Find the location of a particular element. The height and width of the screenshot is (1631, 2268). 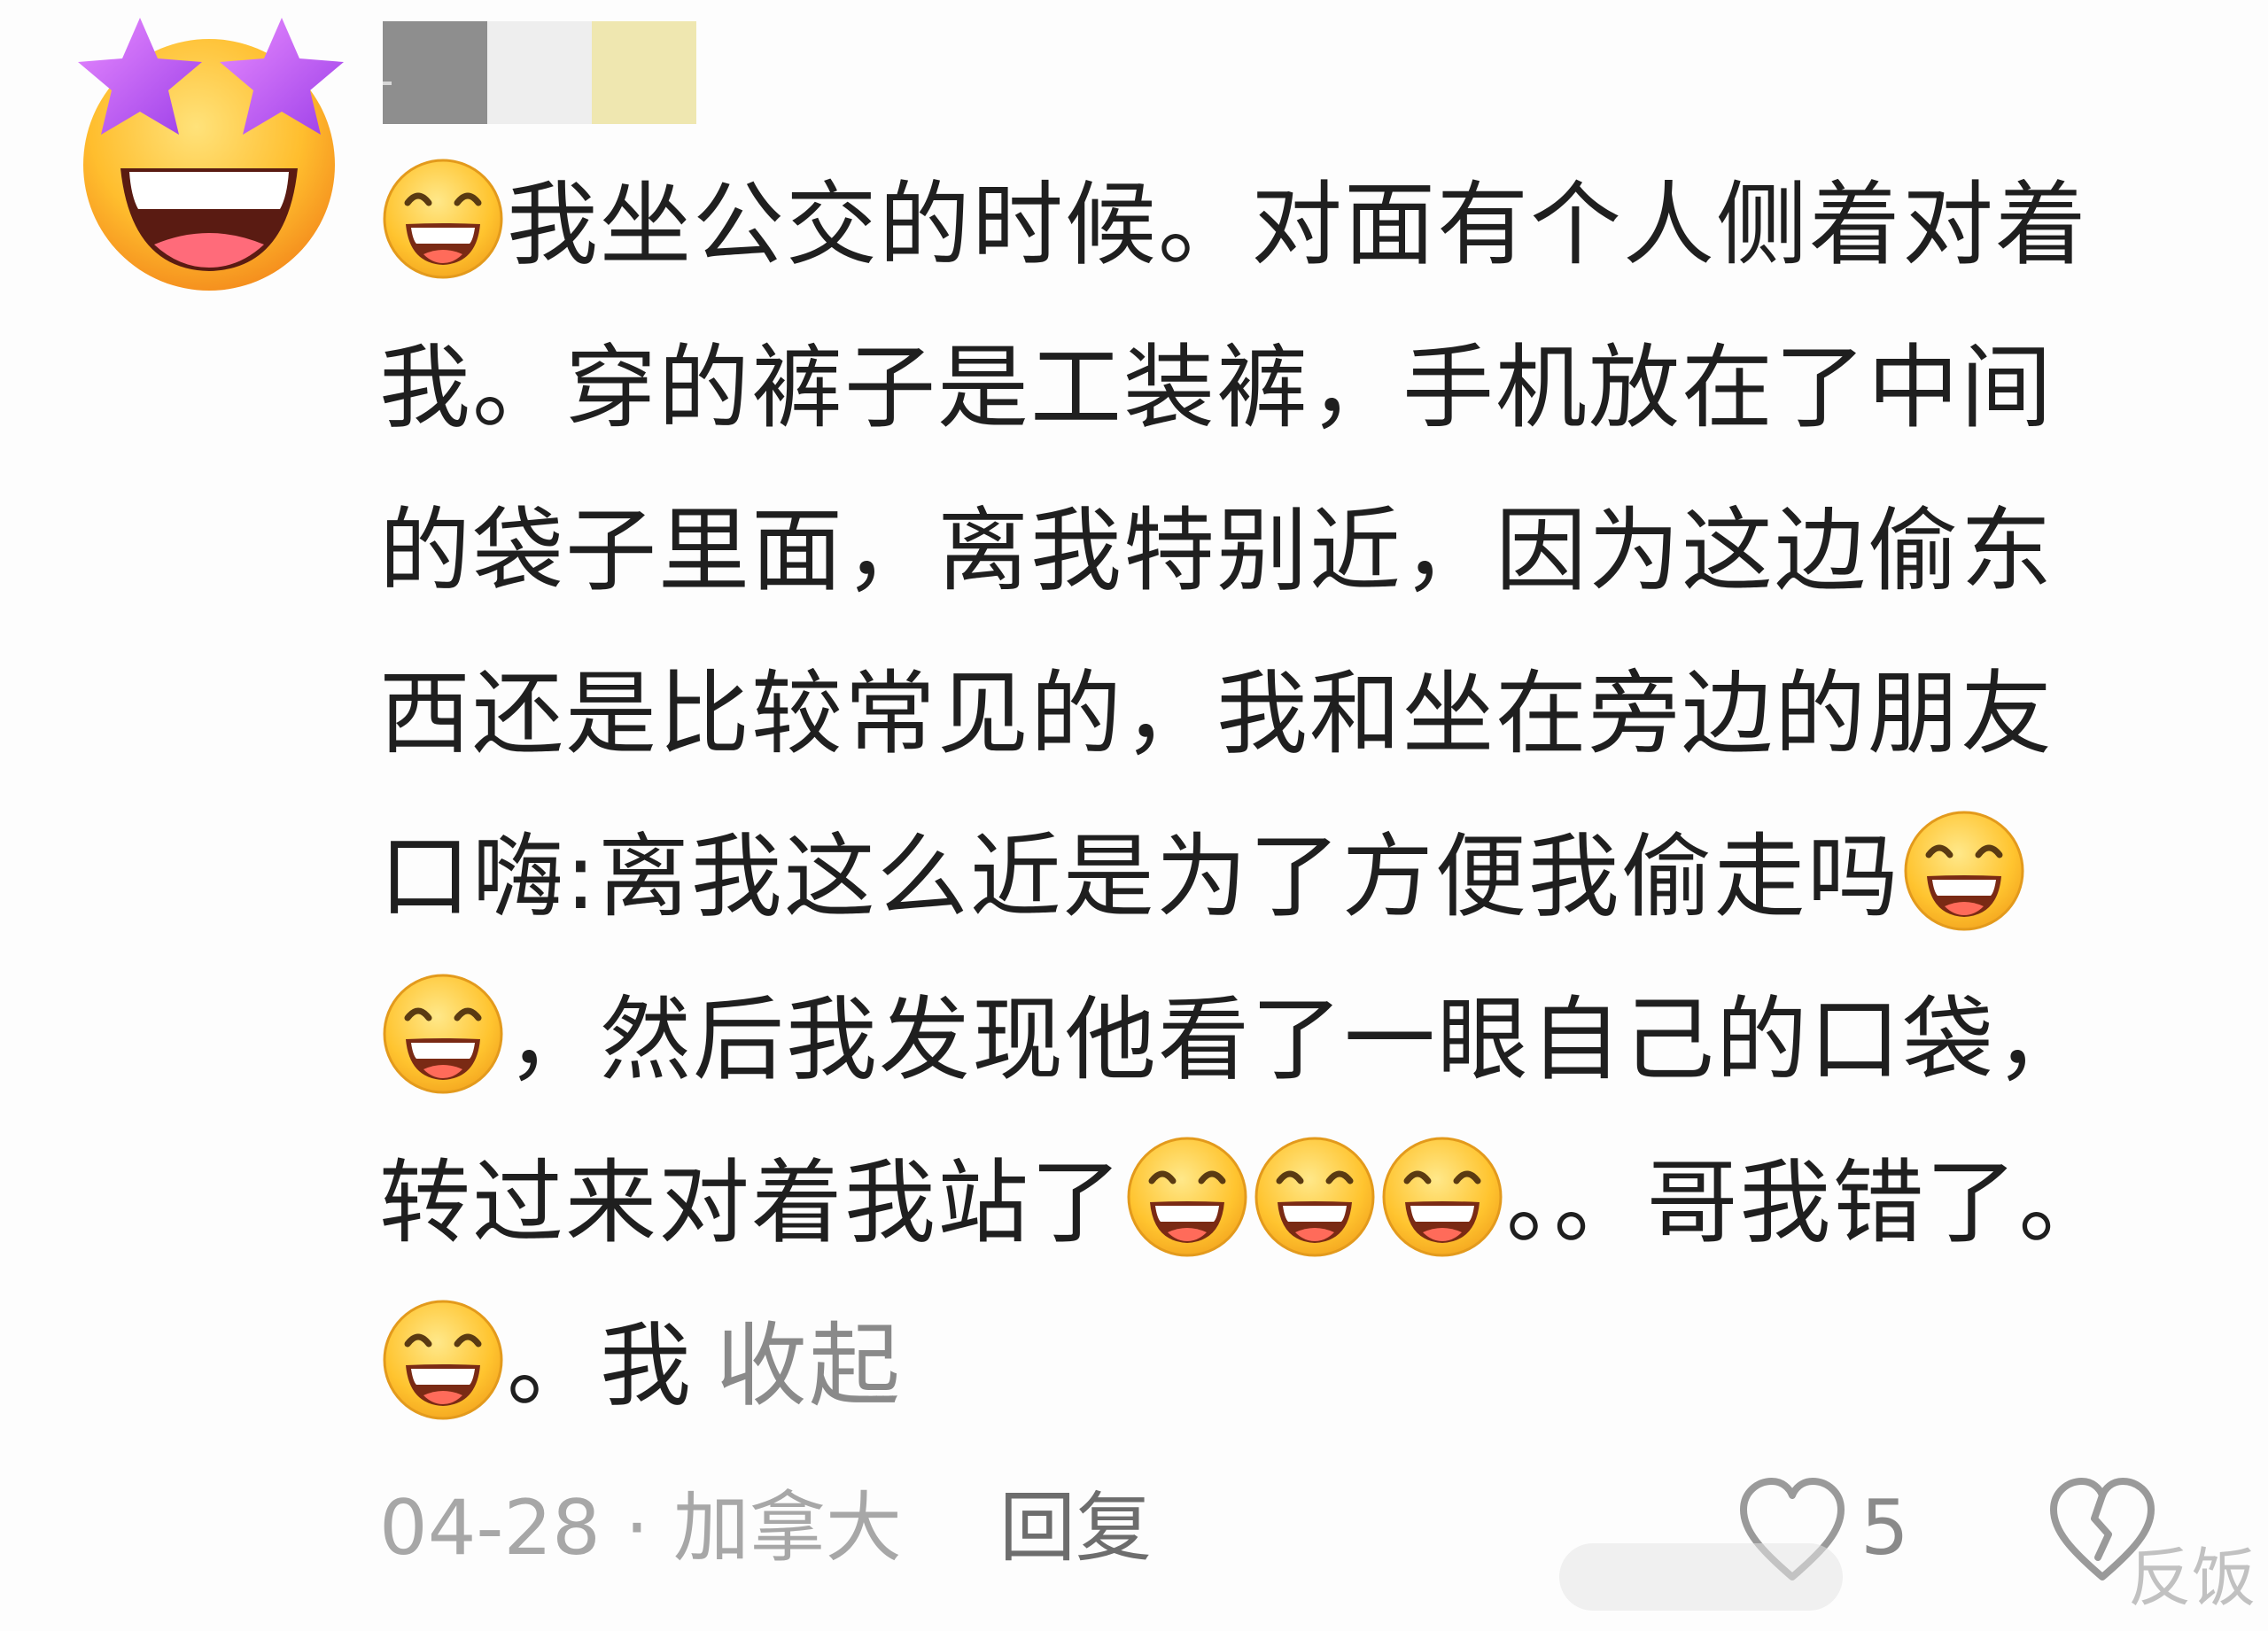

comment-line-text: 。。哥我错了。 is located at coordinates (1809, 1203).